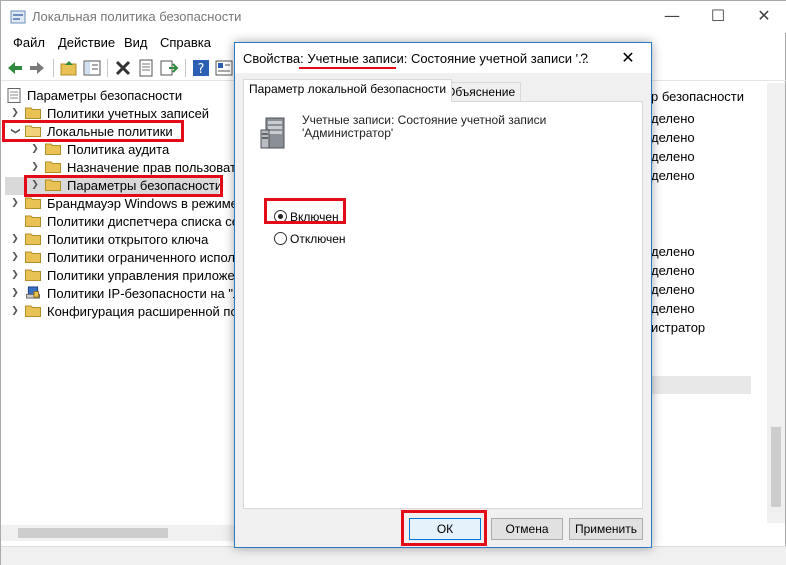 The height and width of the screenshot is (565, 786). What do you see at coordinates (347, 68) in the screenshot?
I see `annotation-underline` at bounding box center [347, 68].